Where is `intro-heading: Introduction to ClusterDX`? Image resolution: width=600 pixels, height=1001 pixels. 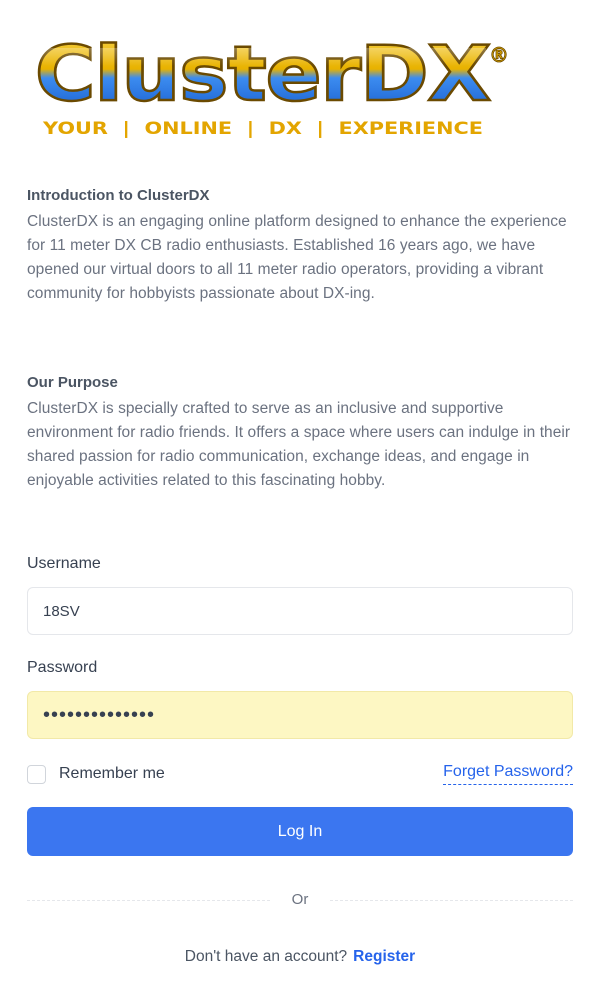
intro-heading: Introduction to ClusterDX is located at coordinates (118, 195).